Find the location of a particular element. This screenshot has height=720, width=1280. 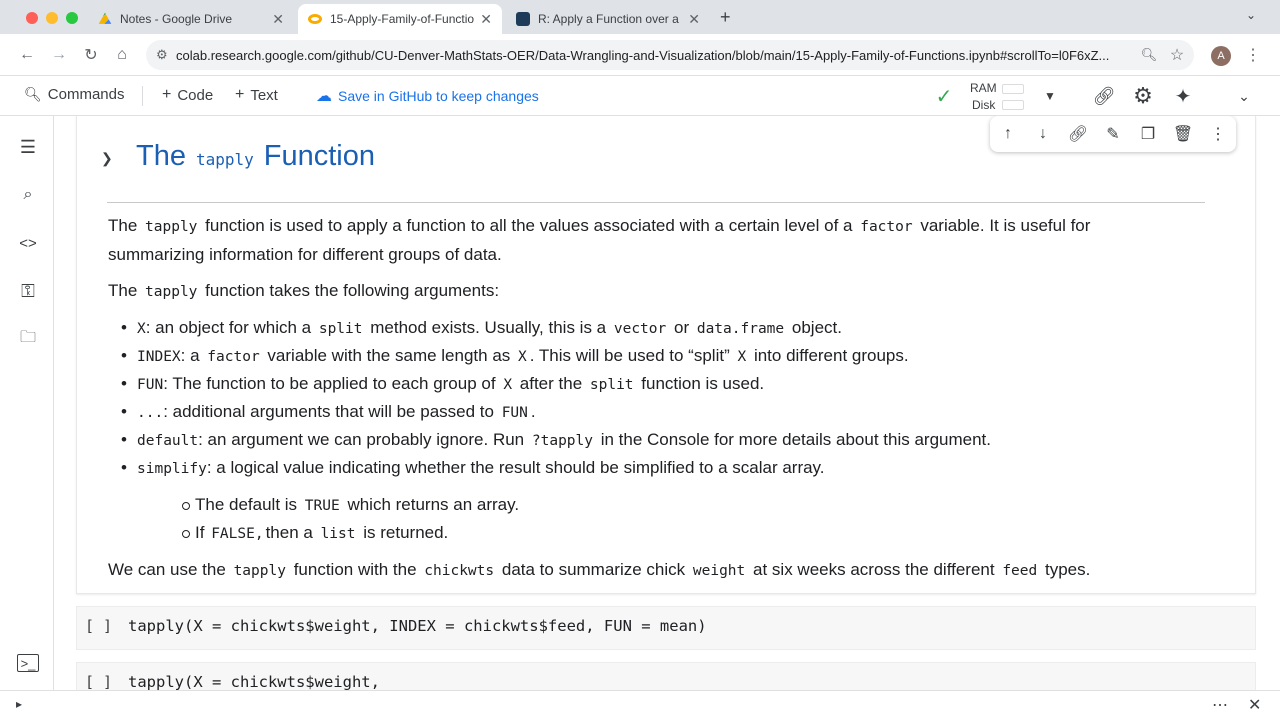

add-text-label: Text is located at coordinates (264, 95).